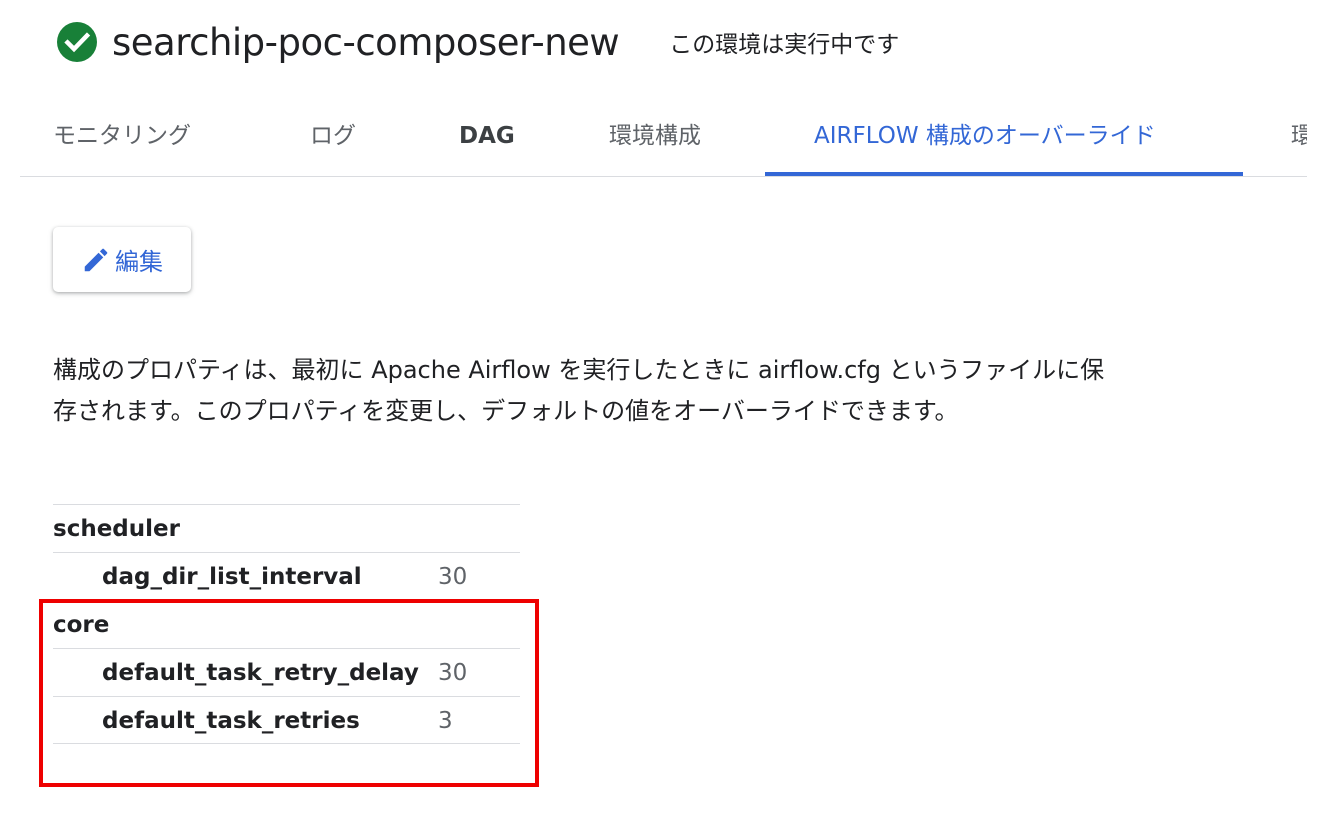 This screenshot has height=836, width=1330. I want to click on environment-header: searchip-poc-composer-new この環境は実行中です, so click(477, 42).